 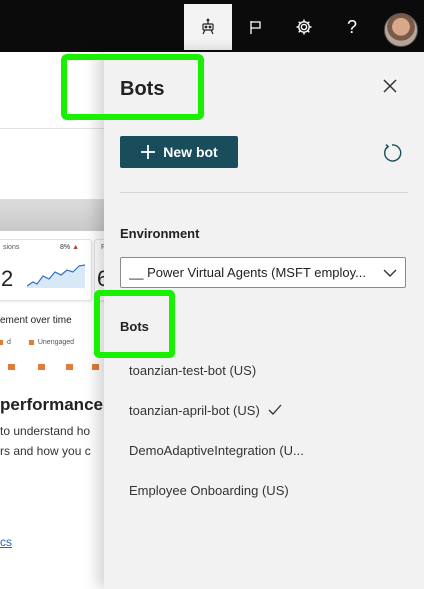 I want to click on new-bot-button: New bot, so click(x=179, y=152).